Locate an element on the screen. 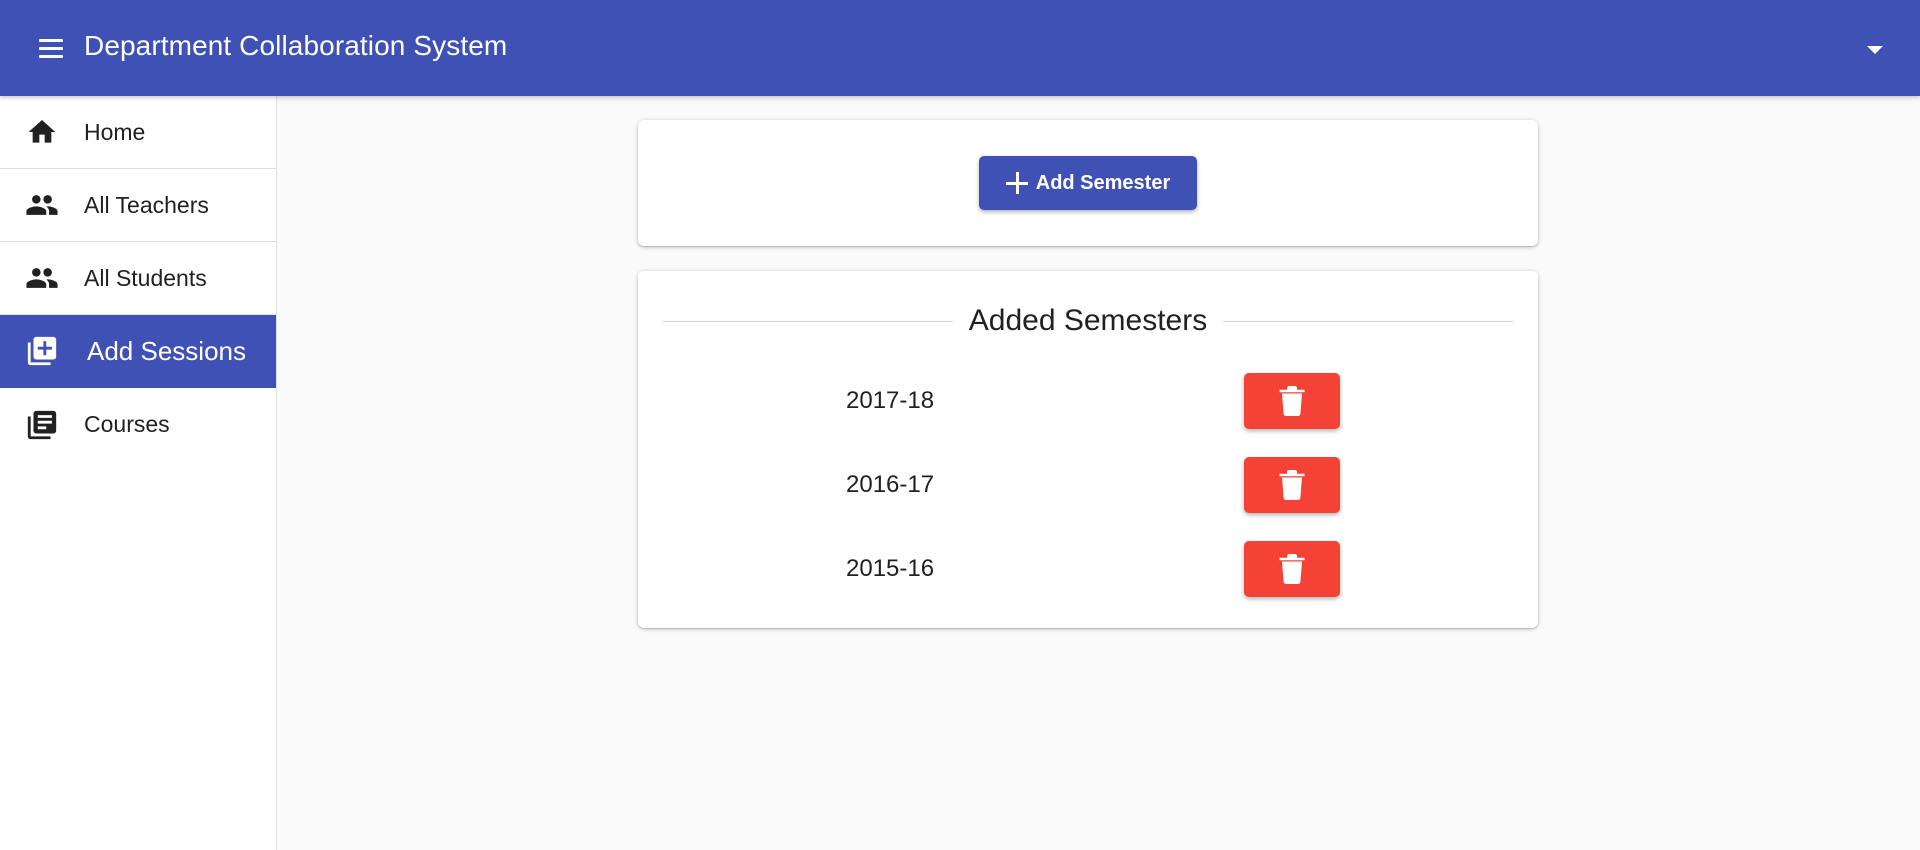  arrow-drop-down-icon is located at coordinates (1875, 50).